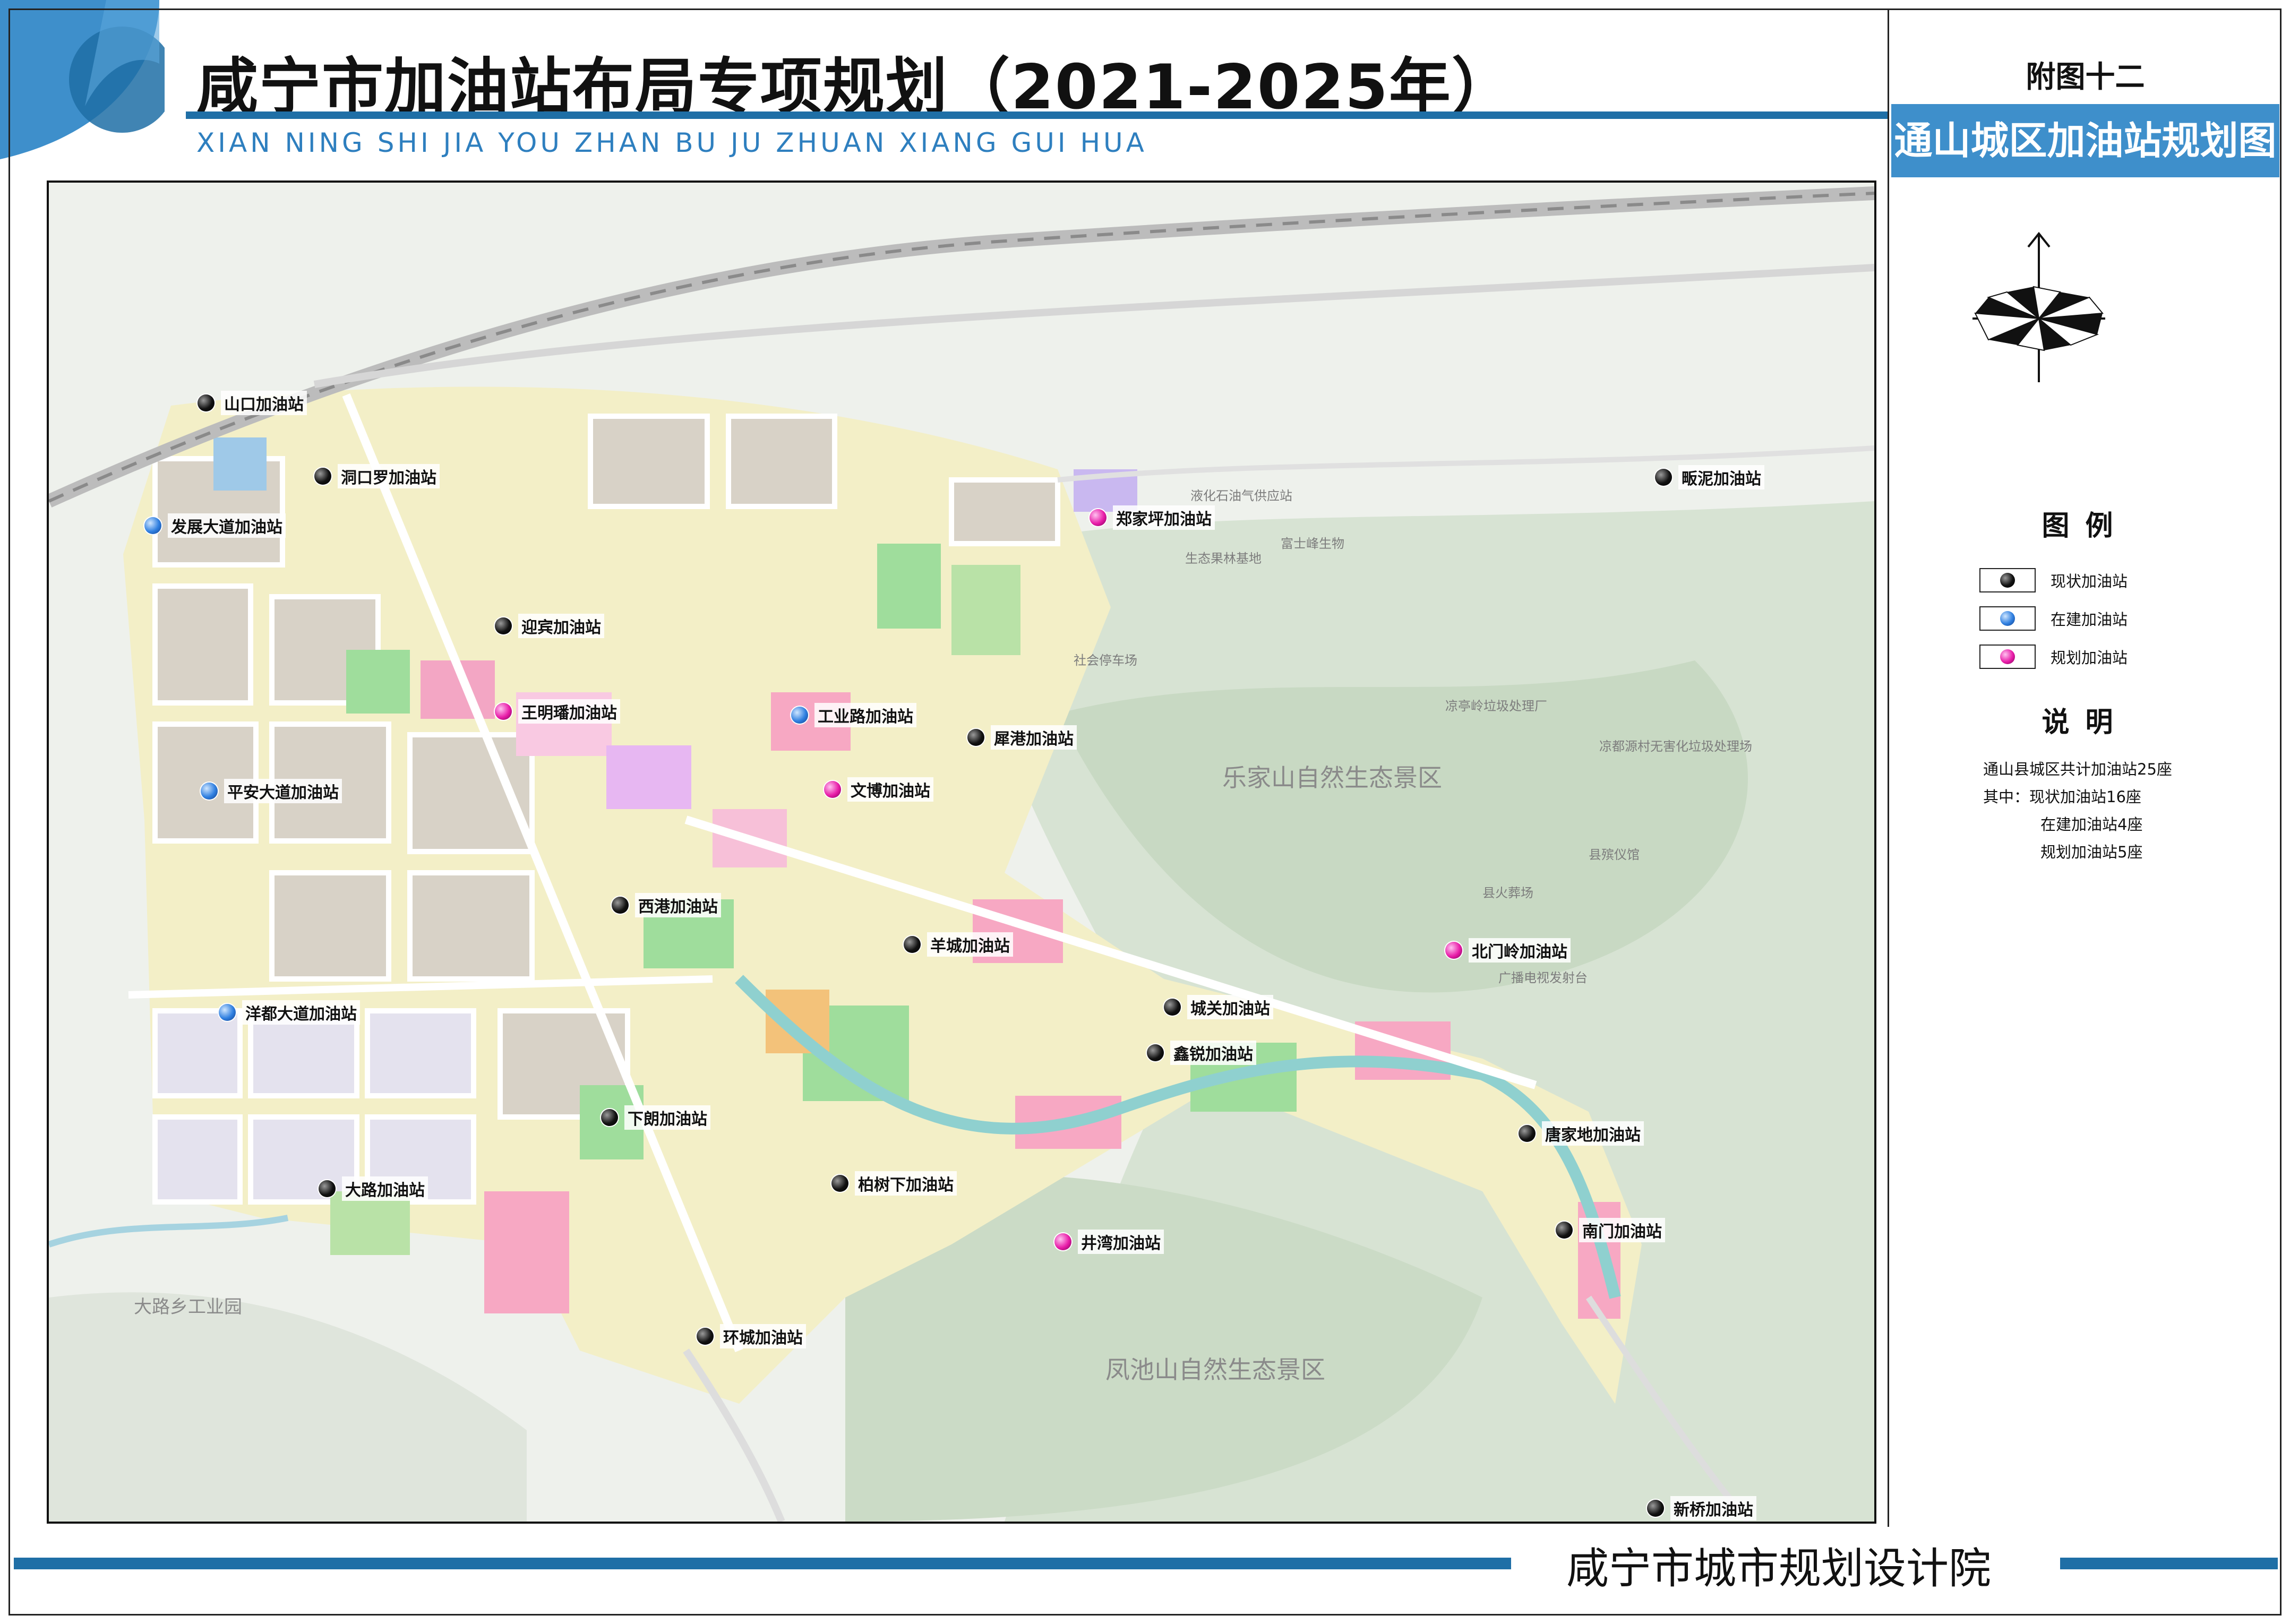 Image resolution: width=2290 pixels, height=1624 pixels. I want to click on station-marker: 洞口罗加油站, so click(377, 476).